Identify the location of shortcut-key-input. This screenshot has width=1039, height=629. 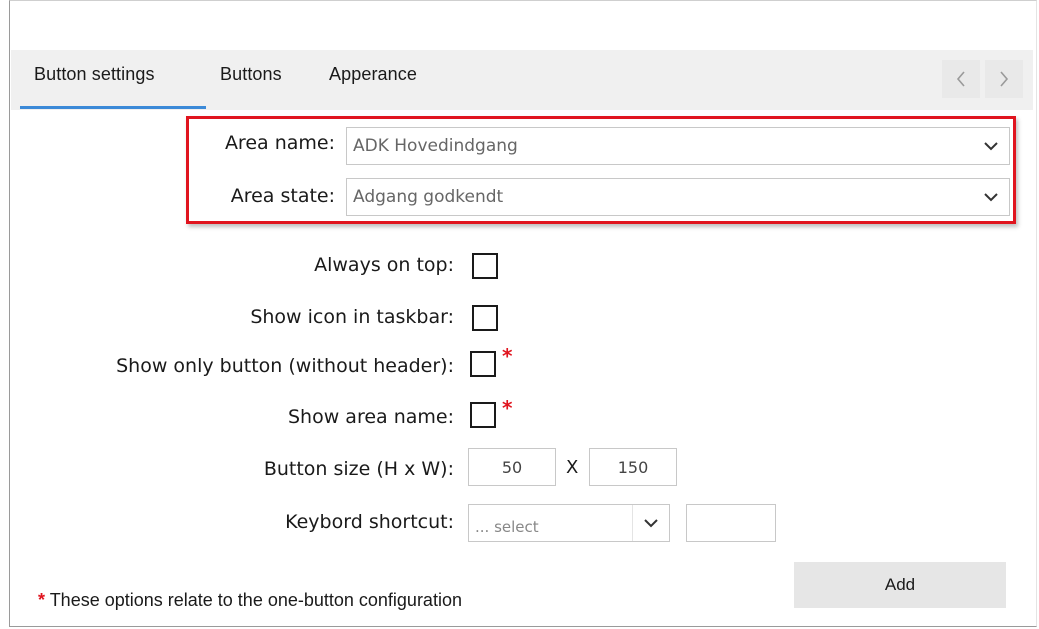
(731, 523).